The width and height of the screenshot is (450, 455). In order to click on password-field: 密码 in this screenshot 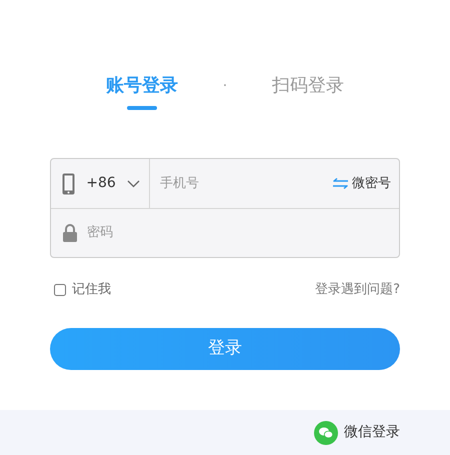, I will do `click(238, 233)`.